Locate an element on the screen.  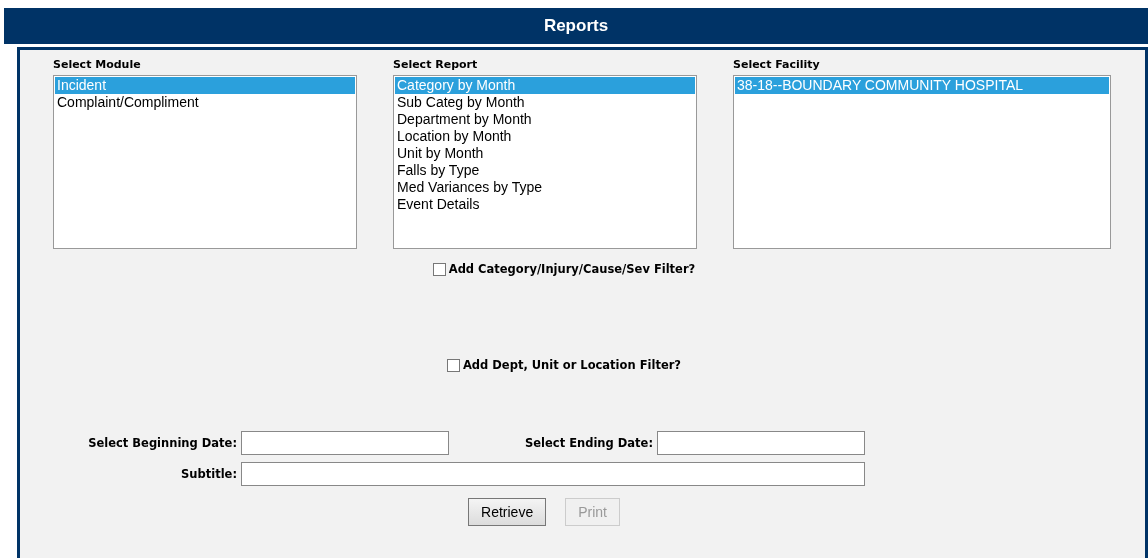
list-option: Complaint/Compliment is located at coordinates (205, 102).